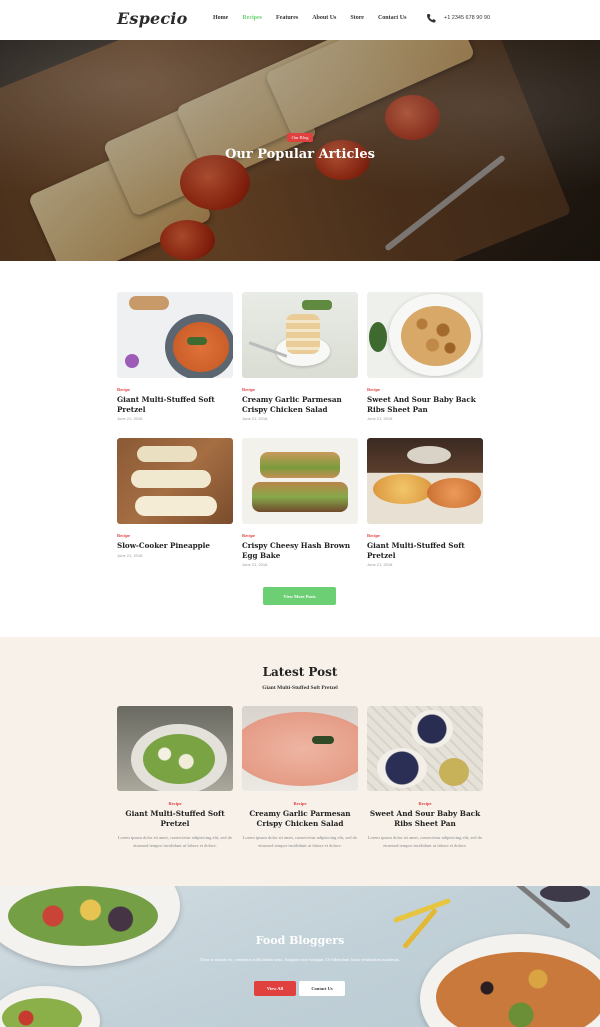  What do you see at coordinates (220, 18) in the screenshot?
I see `nav-home: Home` at bounding box center [220, 18].